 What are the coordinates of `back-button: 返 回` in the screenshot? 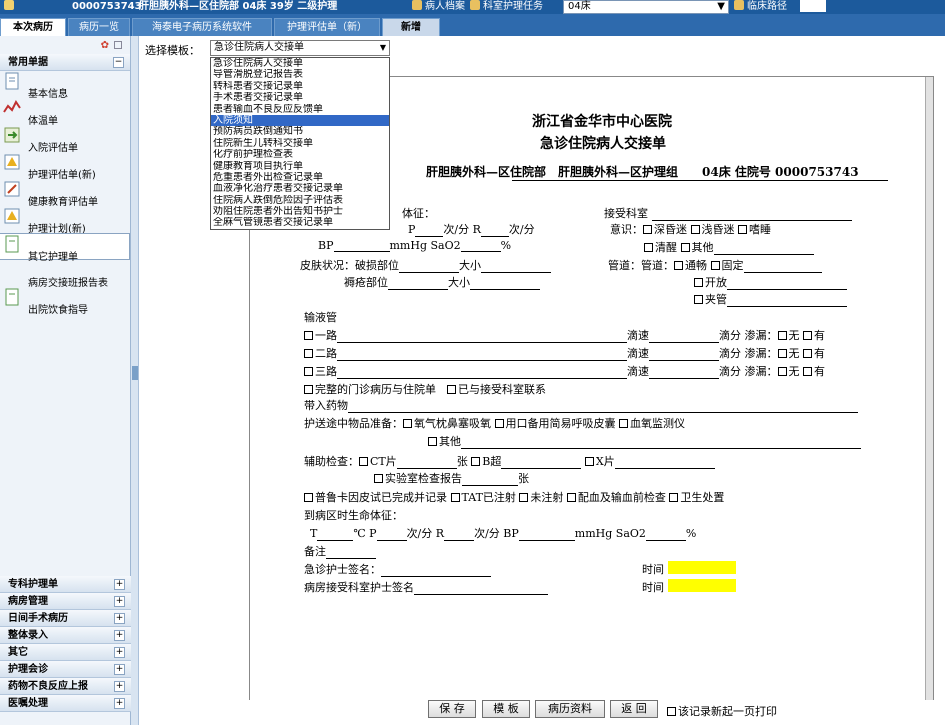 It's located at (634, 709).